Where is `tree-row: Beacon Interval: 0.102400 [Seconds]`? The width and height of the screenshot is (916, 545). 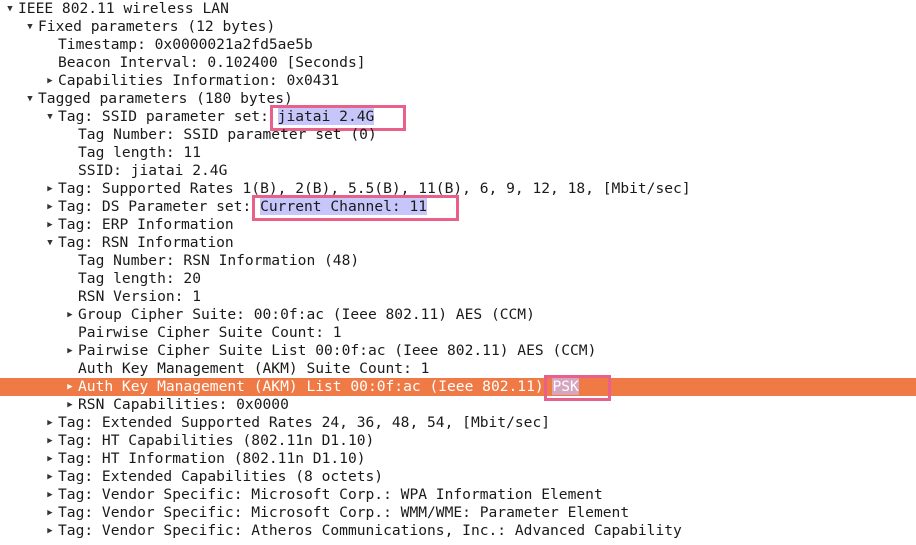
tree-row: Beacon Interval: 0.102400 [Seconds] is located at coordinates (458, 63).